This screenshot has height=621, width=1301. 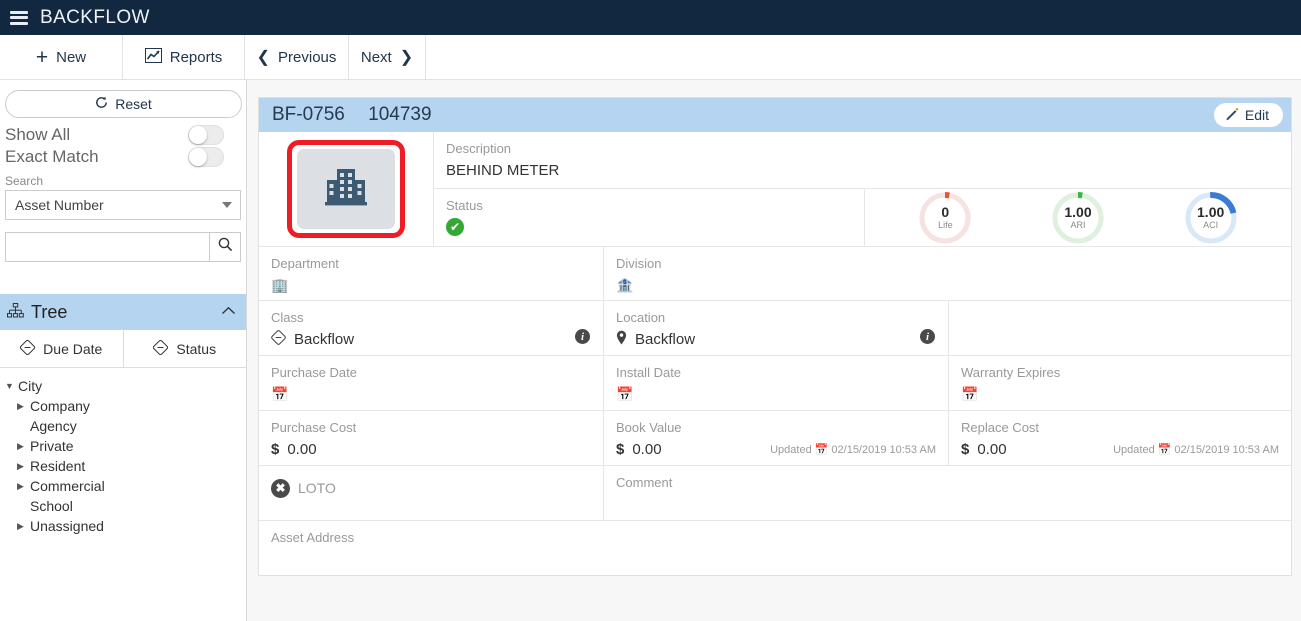 I want to click on calendar-icon: 📅, so click(x=280, y=393).